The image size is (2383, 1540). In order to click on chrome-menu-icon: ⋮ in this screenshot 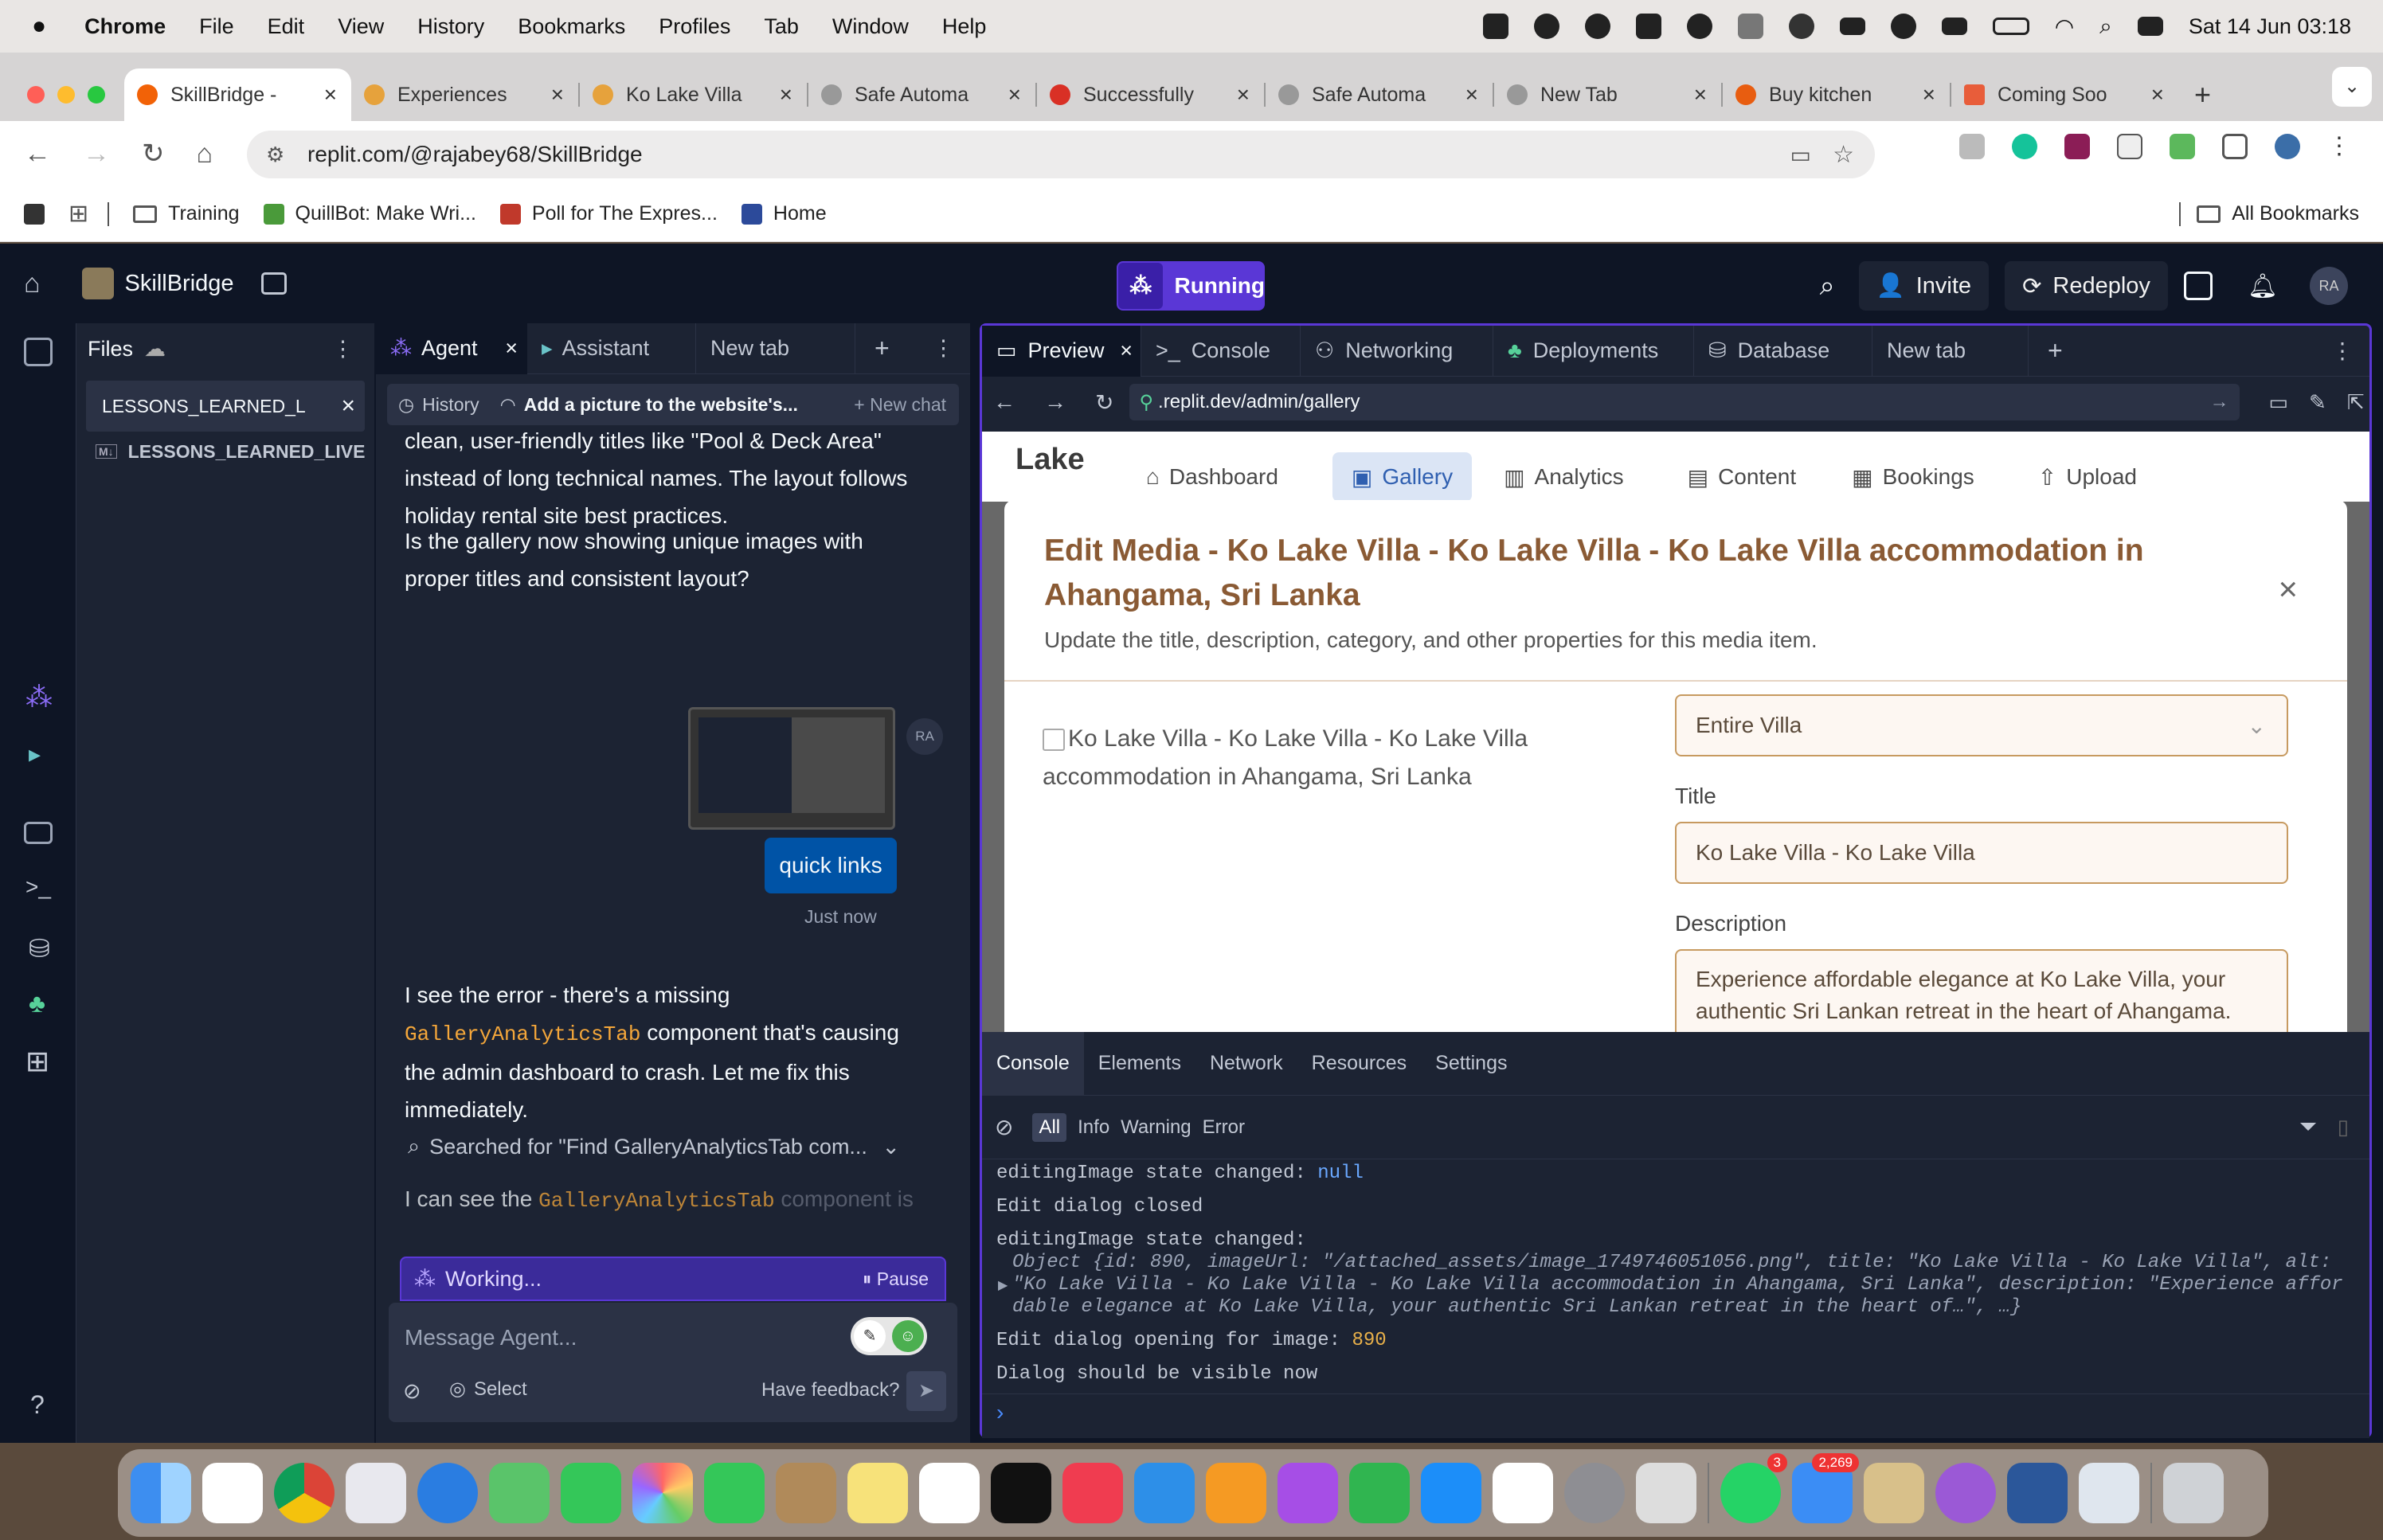, I will do `click(2339, 146)`.